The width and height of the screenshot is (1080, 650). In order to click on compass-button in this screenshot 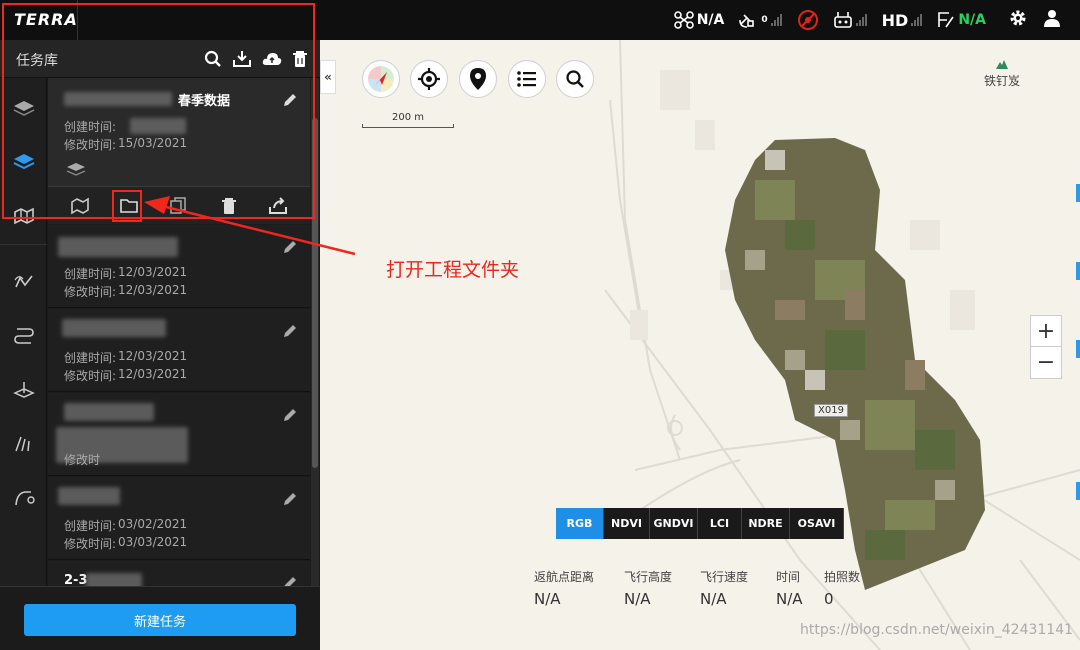, I will do `click(381, 79)`.